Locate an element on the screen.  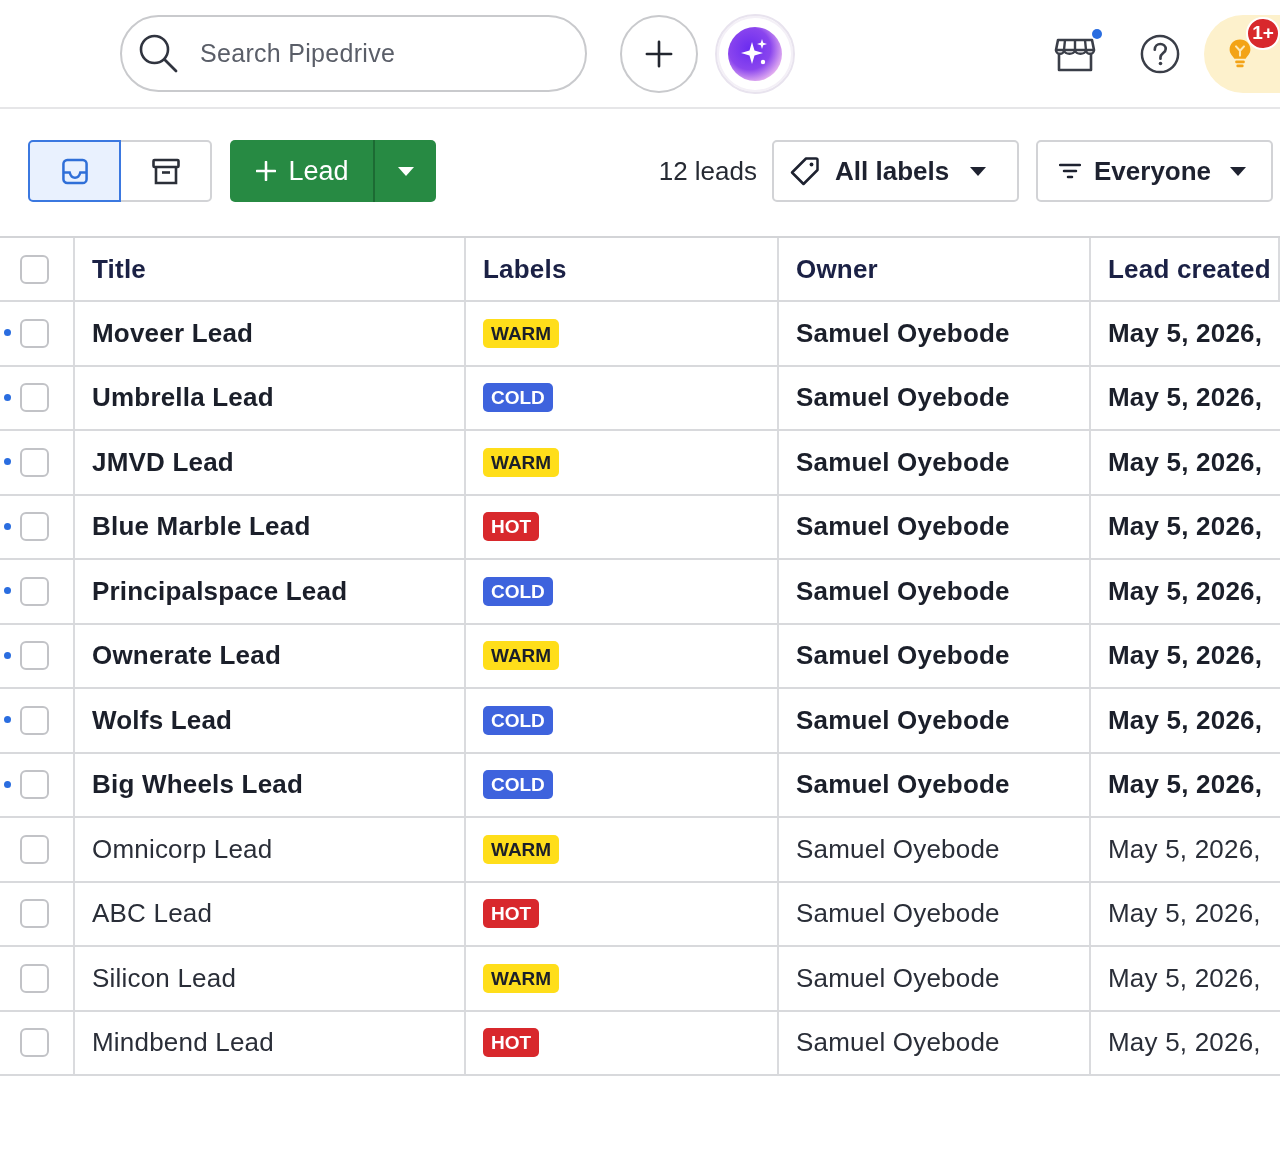
lead-title: Mindbend Lead is located at coordinates (270, 1042).